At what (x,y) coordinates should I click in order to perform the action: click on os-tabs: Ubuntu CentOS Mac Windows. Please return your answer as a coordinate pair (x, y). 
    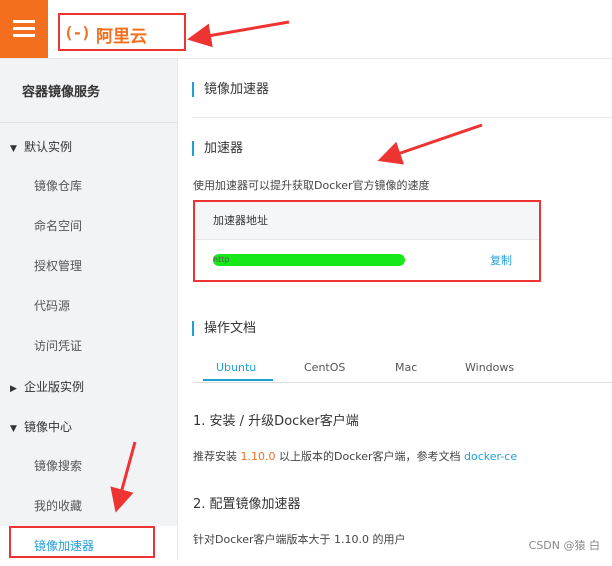
    Looking at the image, I should click on (402, 369).